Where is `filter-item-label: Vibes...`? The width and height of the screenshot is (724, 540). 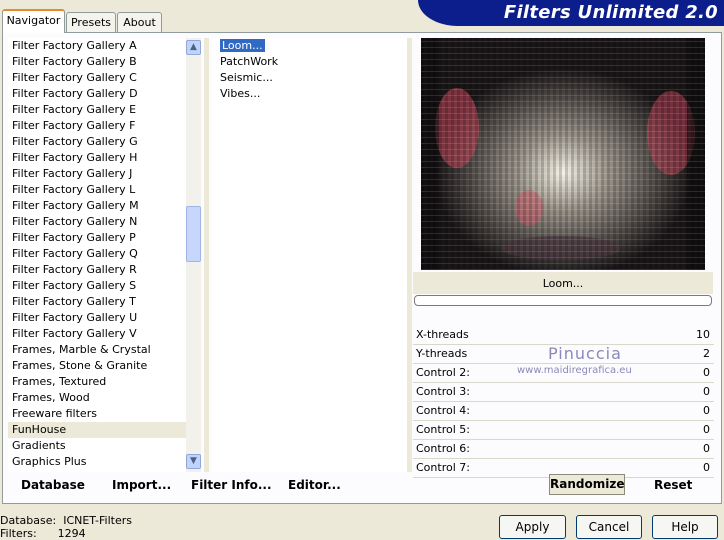 filter-item-label: Vibes... is located at coordinates (240, 93).